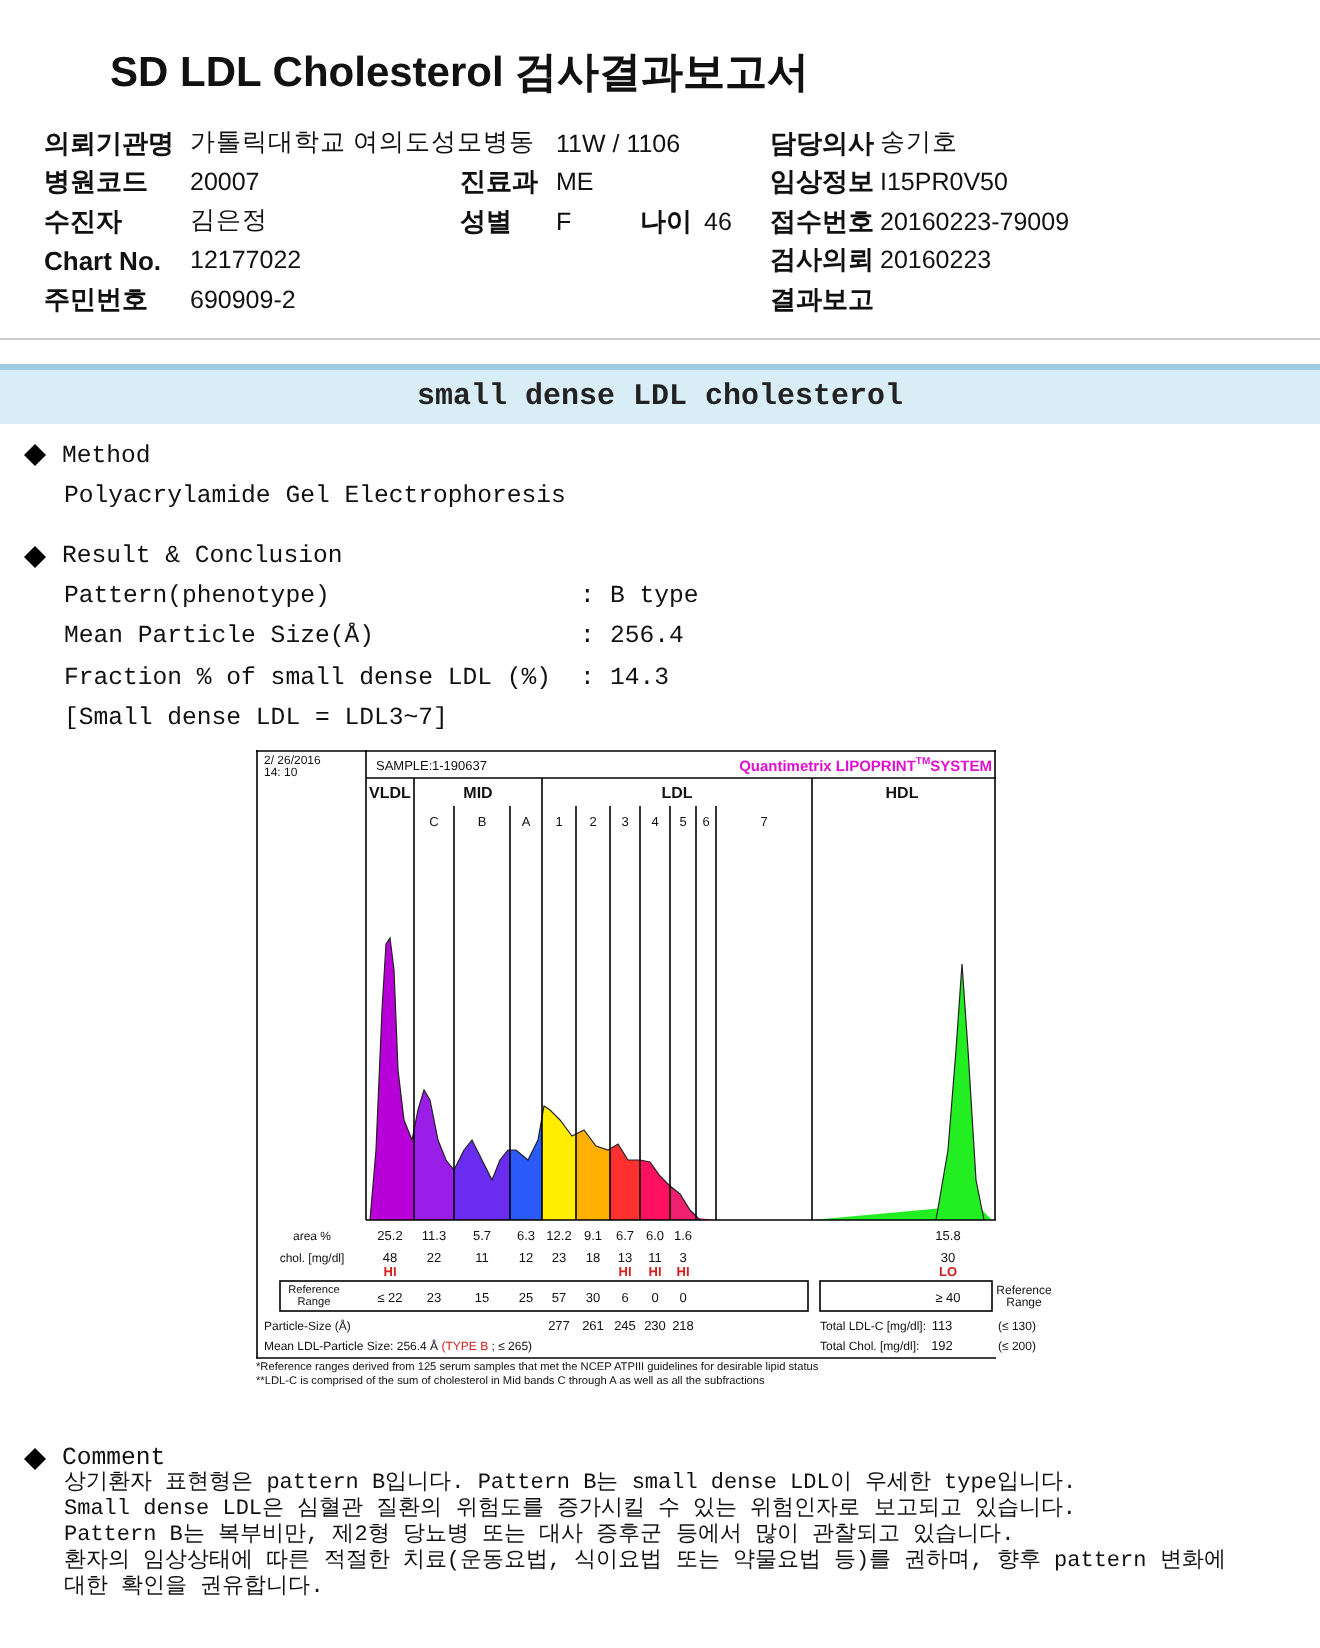 This screenshot has width=1320, height=1648. I want to click on result-value: 256.4, so click(648, 636).